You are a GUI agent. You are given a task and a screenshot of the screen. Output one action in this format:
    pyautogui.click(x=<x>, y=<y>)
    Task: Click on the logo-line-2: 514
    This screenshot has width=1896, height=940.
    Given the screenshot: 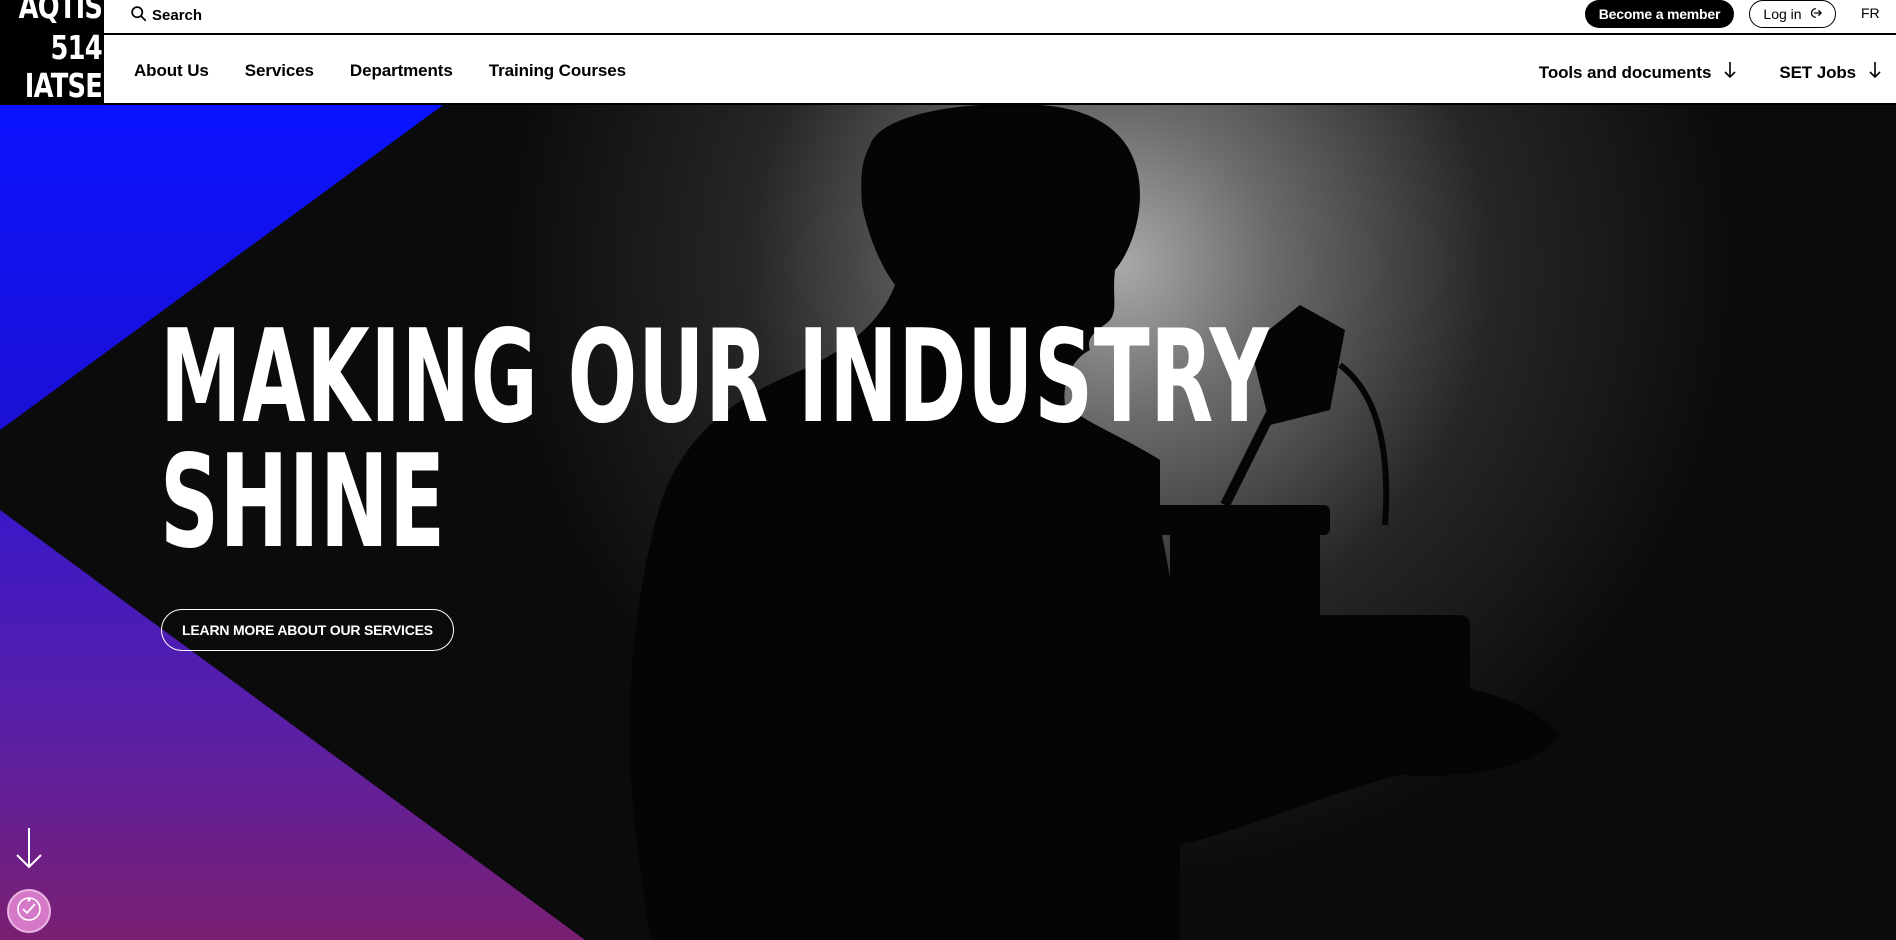 What is the action you would take?
    pyautogui.click(x=76, y=47)
    